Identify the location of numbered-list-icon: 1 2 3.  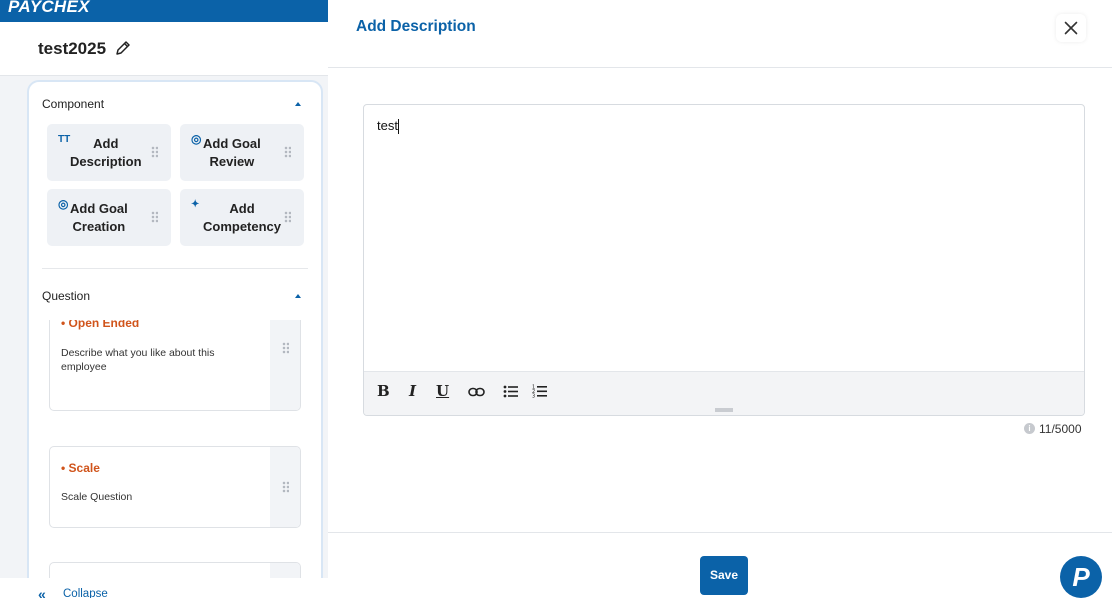
(539, 391).